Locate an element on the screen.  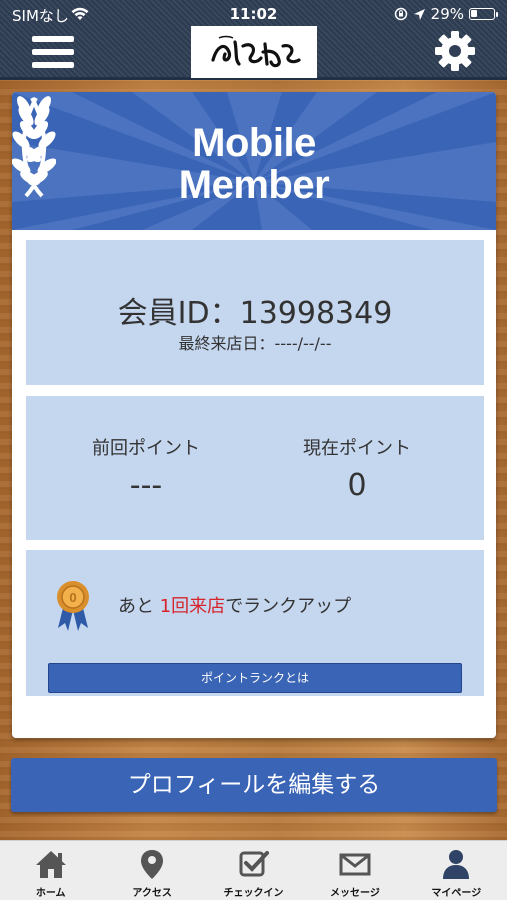
tab-message-label: メッセージ is located at coordinates (355, 893).